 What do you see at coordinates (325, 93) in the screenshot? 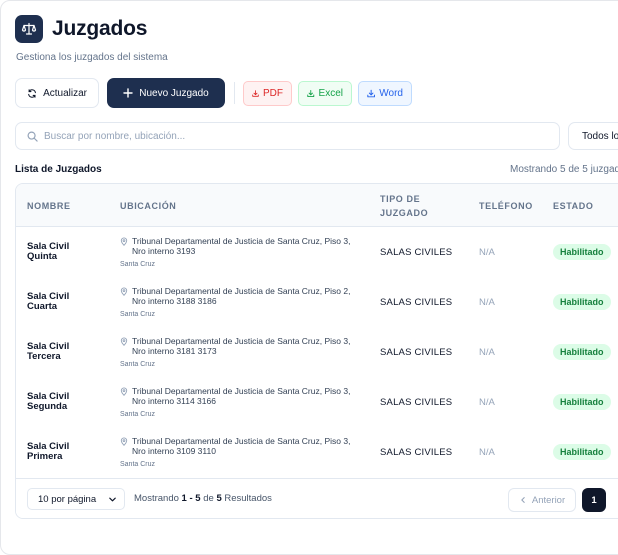
I see `export-excel-button: Excel` at bounding box center [325, 93].